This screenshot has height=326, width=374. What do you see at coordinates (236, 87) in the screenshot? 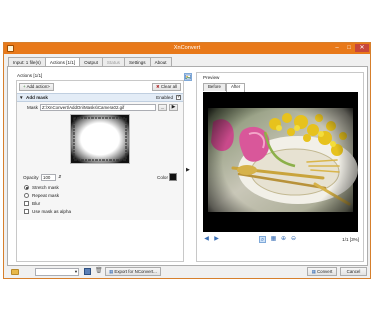
I see `tab-after: After` at bounding box center [236, 87].